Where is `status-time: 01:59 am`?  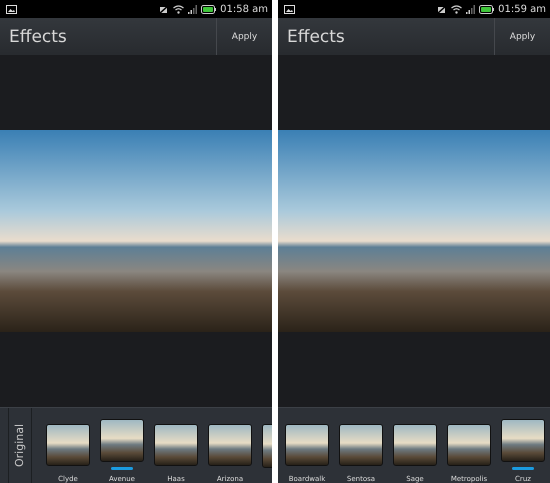 status-time: 01:59 am is located at coordinates (522, 9).